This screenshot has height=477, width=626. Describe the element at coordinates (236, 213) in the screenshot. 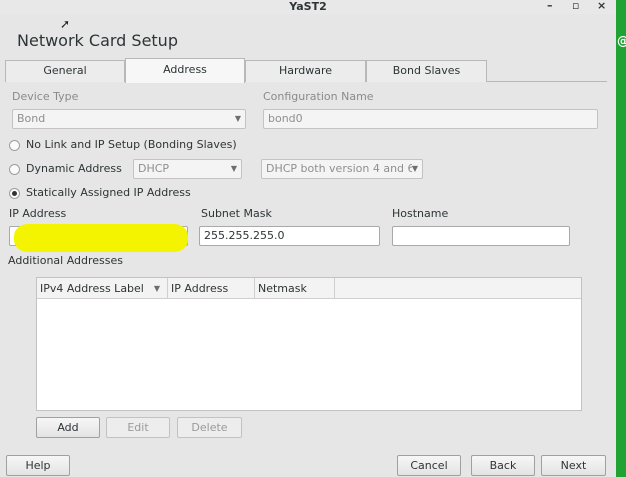

I see `subnet-mask-label: Subnet Mask` at that location.